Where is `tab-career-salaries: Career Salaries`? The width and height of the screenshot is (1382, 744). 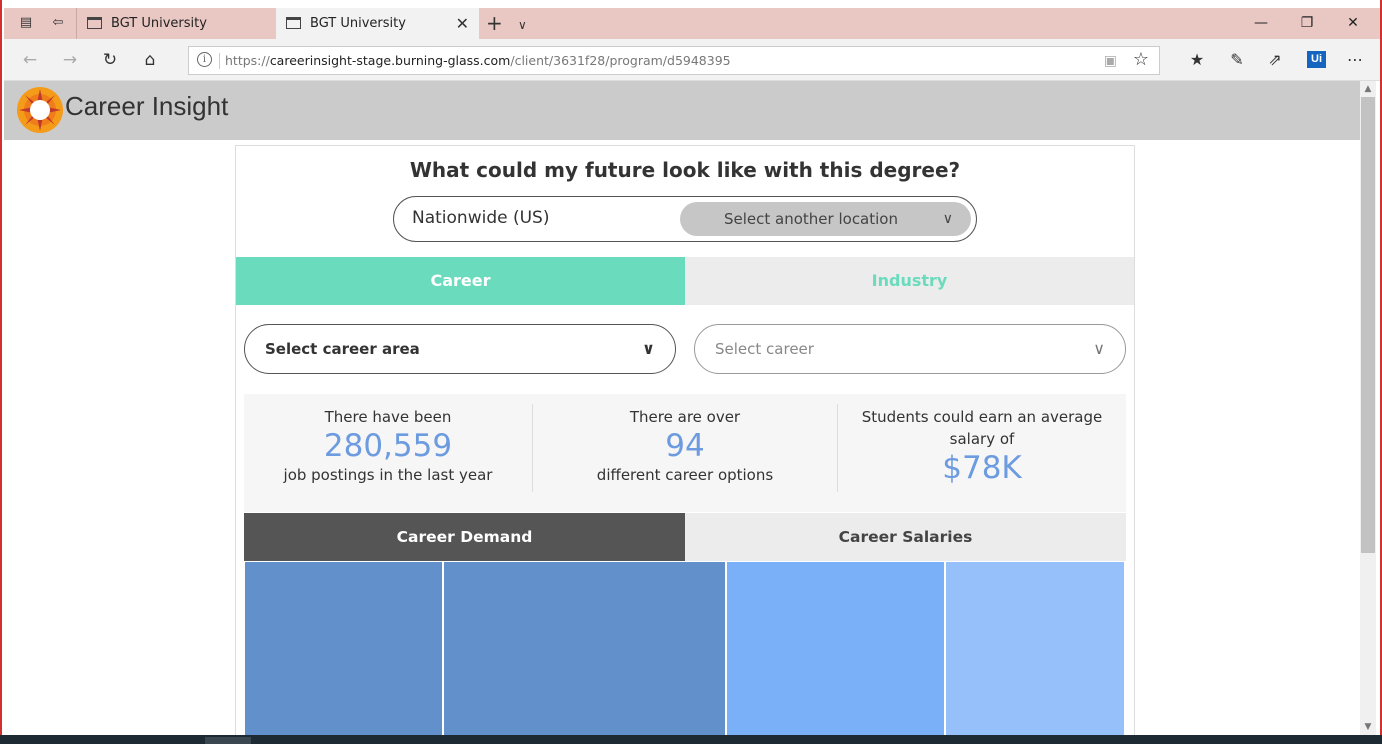 tab-career-salaries: Career Salaries is located at coordinates (905, 537).